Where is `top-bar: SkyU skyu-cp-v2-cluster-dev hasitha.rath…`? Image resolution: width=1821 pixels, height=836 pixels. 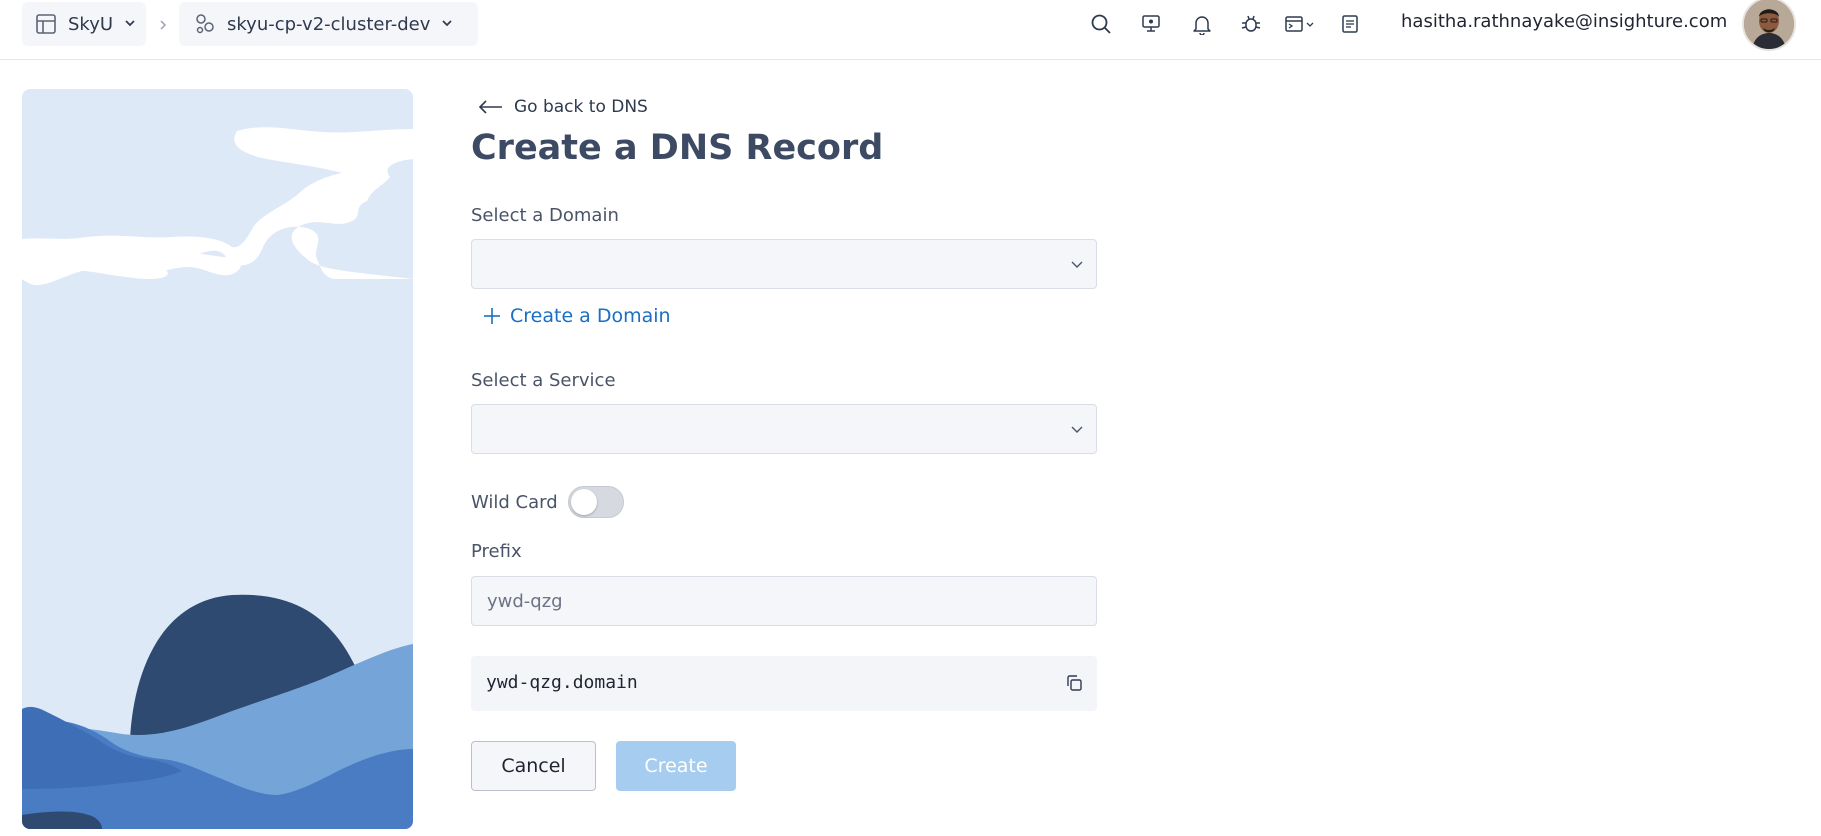
top-bar: SkyU skyu-cp-v2-cluster-dev hasitha.rath… is located at coordinates (910, 30).